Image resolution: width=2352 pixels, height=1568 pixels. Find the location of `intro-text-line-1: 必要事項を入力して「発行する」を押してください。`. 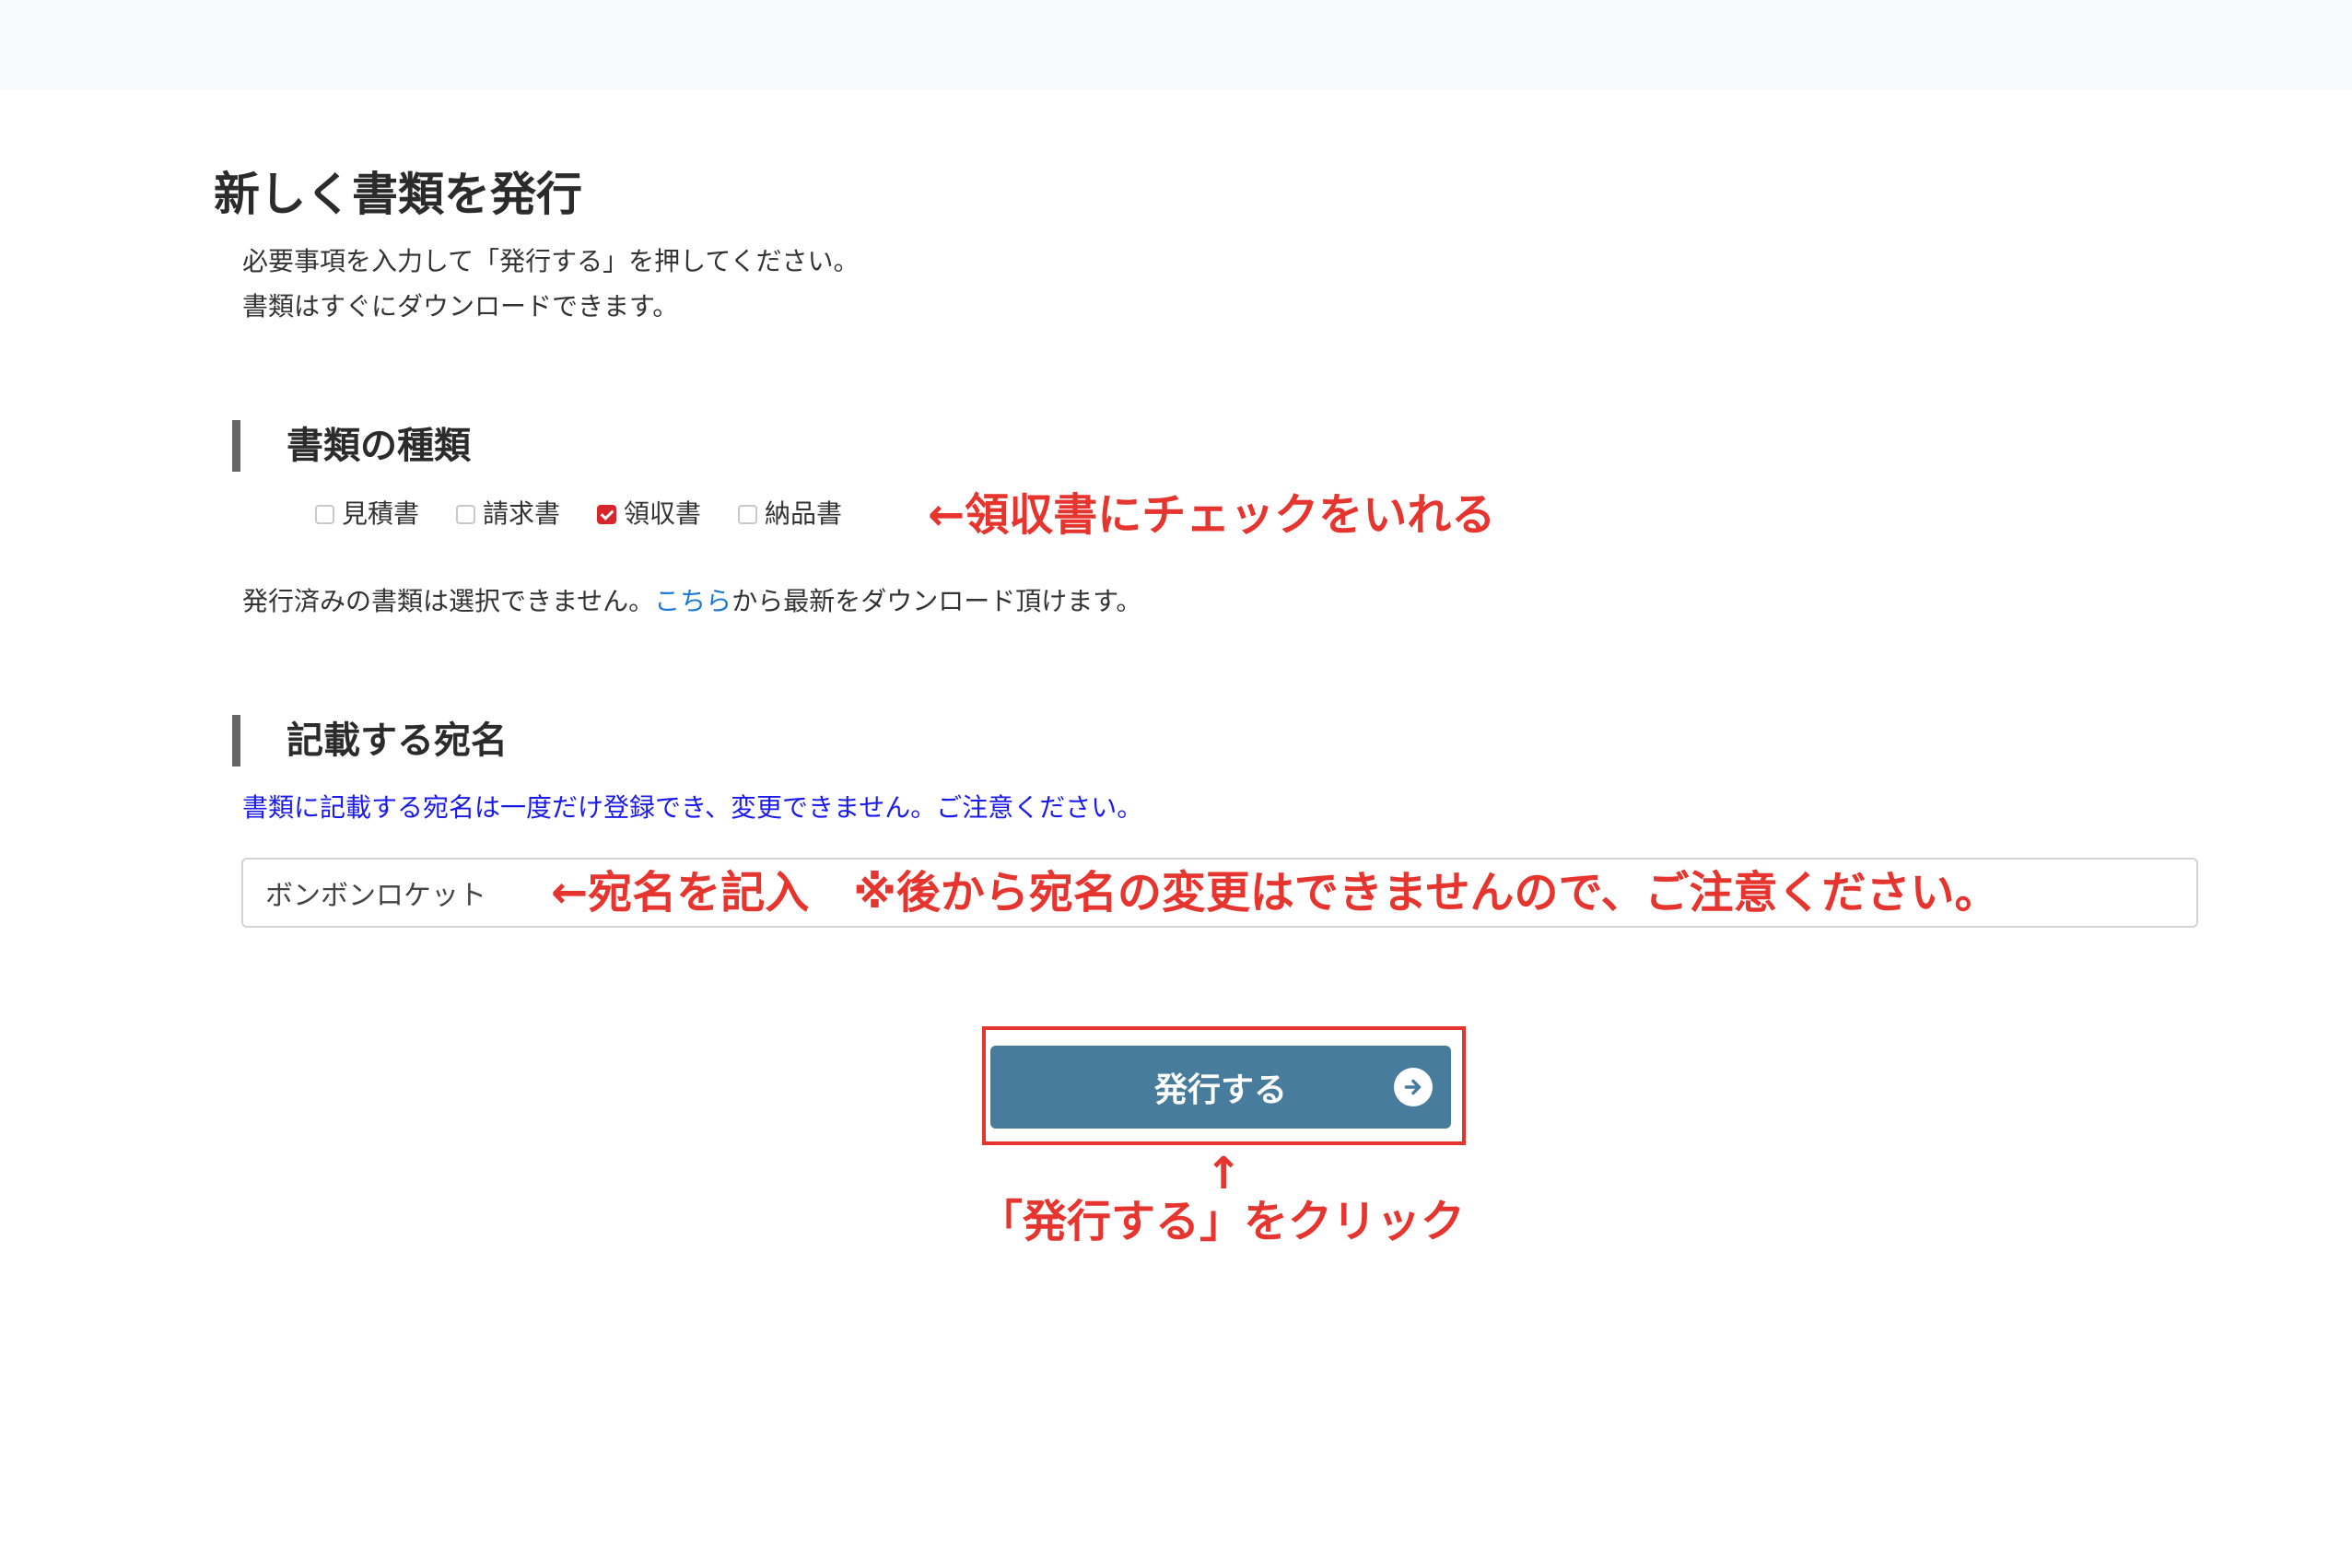

intro-text-line-1: 必要事項を入力して「発行する」を押してください。 is located at coordinates (551, 261).